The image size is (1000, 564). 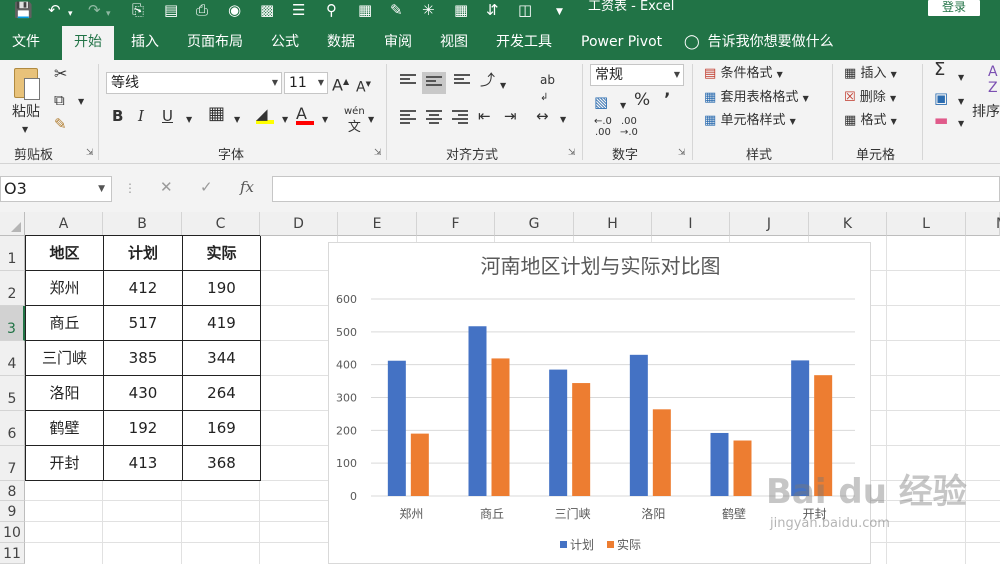 I want to click on row-header: 6, so click(x=12, y=428).